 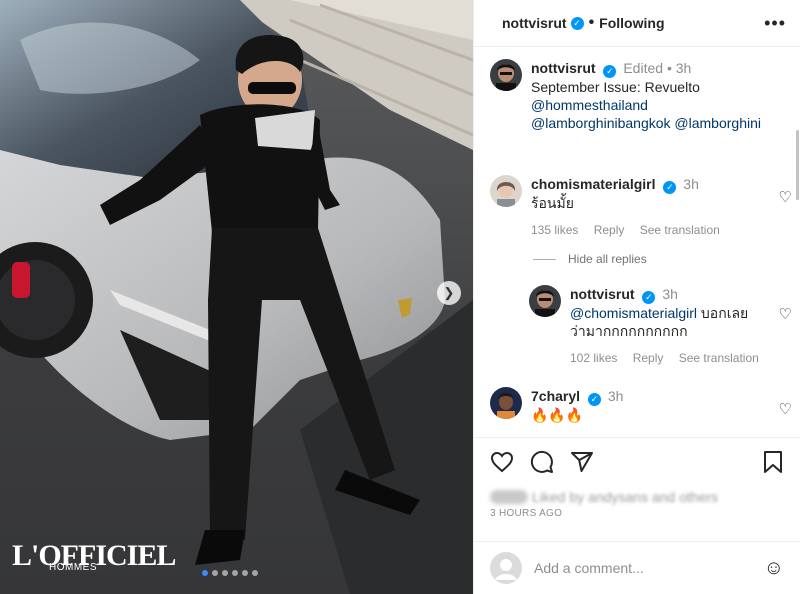 I want to click on add-comment-bar: ☺, so click(x=637, y=567).